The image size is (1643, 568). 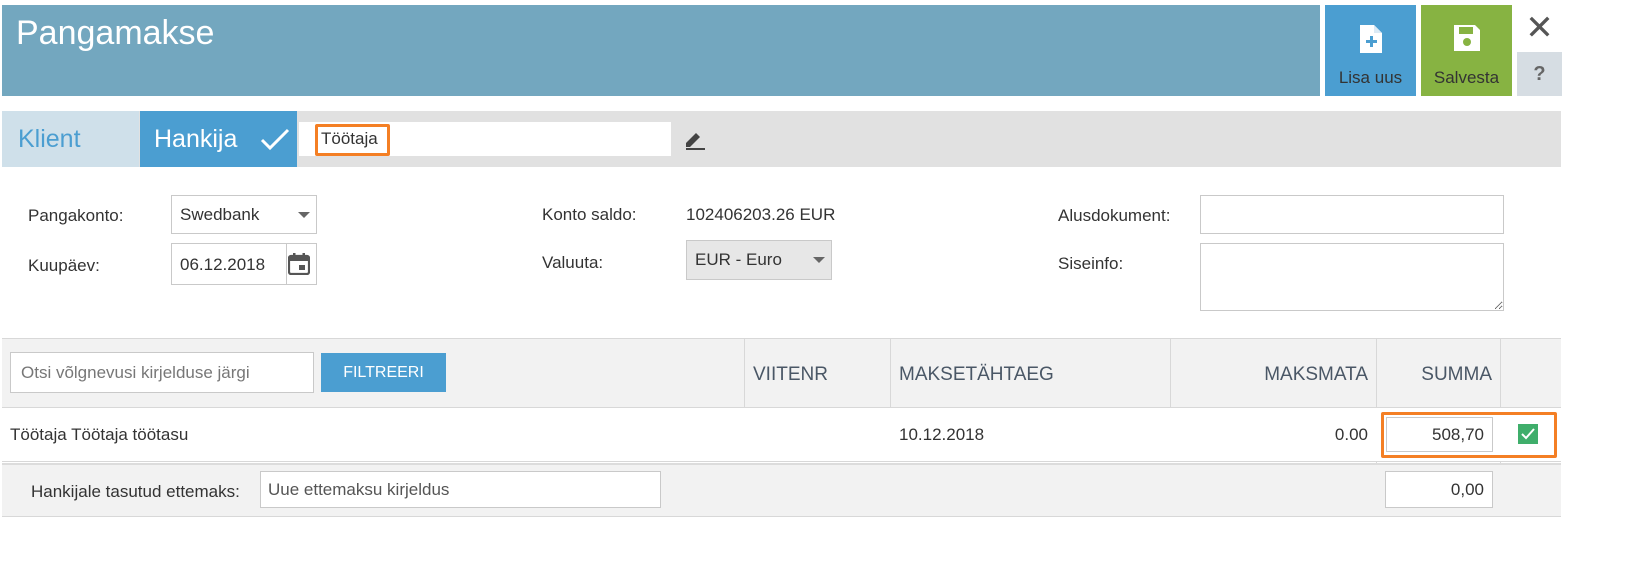 I want to click on column-header-unpaid: MAKSMATA, so click(x=1274, y=375).